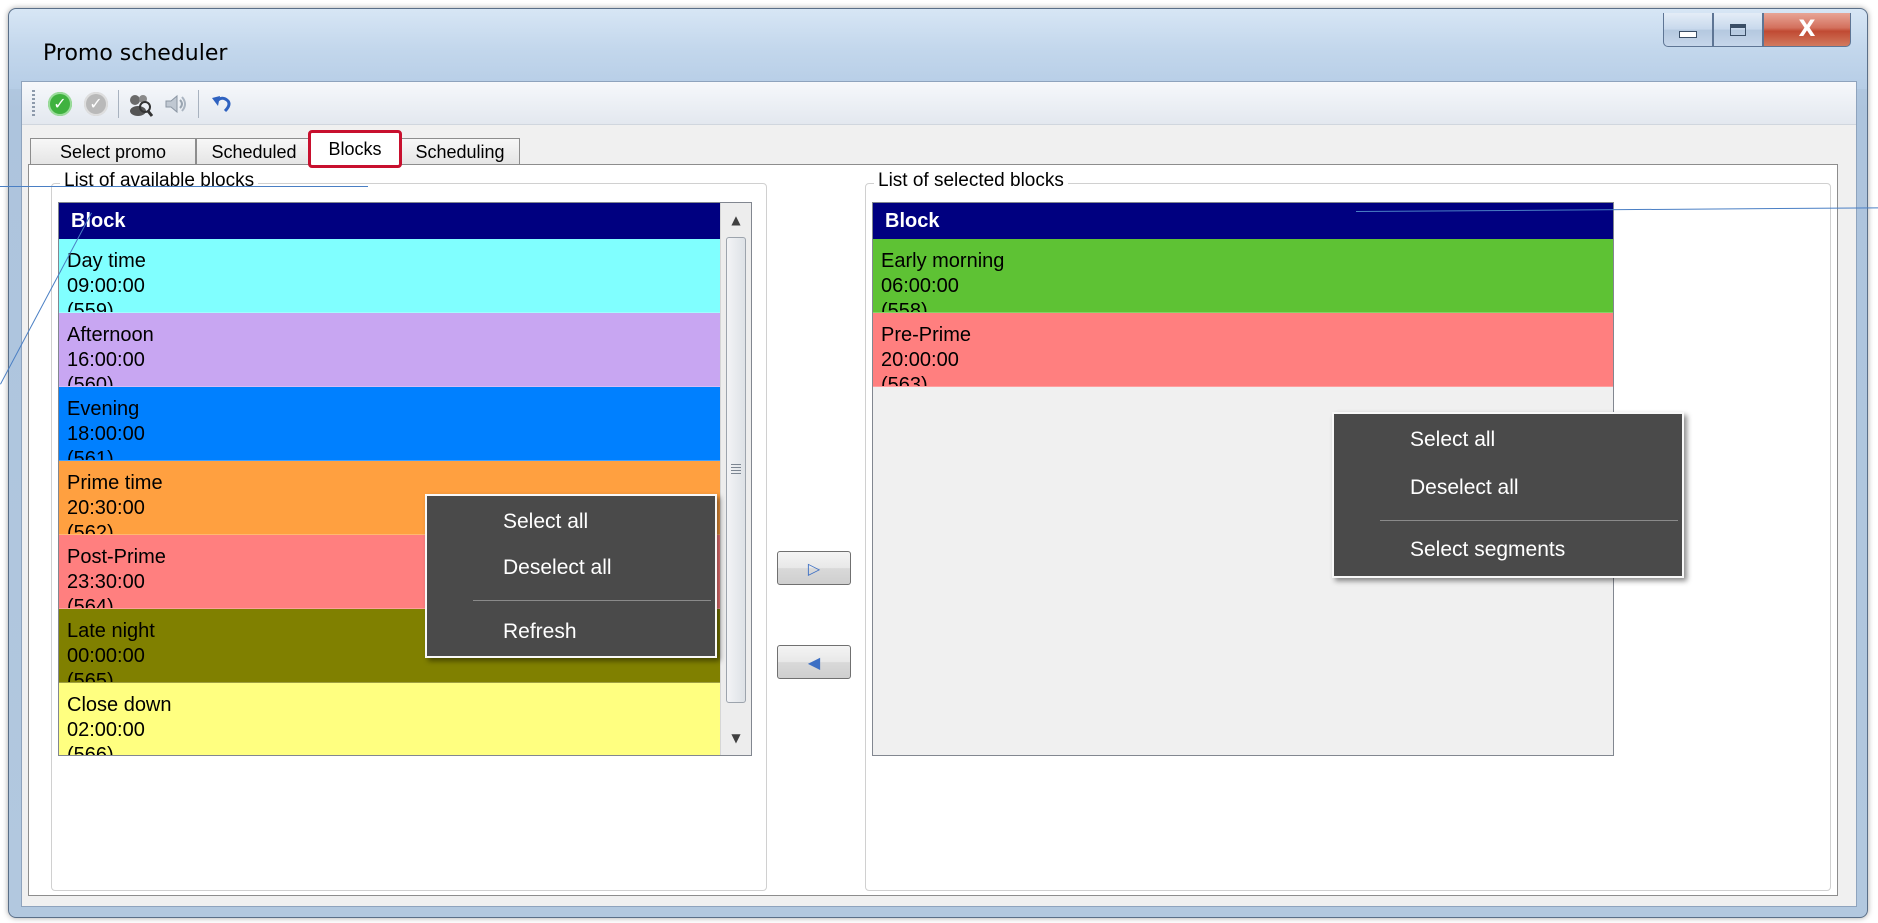 Image resolution: width=1878 pixels, height=923 pixels. Describe the element at coordinates (90, 454) in the screenshot. I see `block-id: (561)` at that location.